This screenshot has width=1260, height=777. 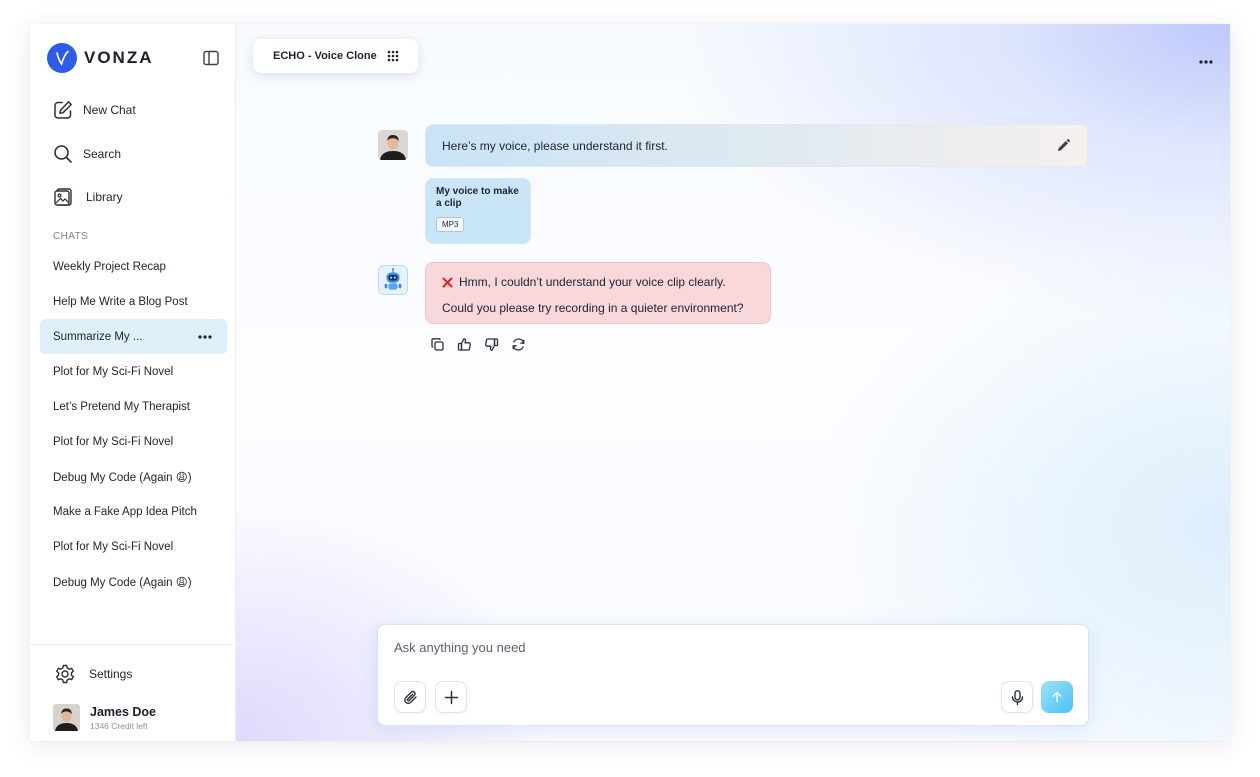 I want to click on microphone-button, so click(x=1017, y=697).